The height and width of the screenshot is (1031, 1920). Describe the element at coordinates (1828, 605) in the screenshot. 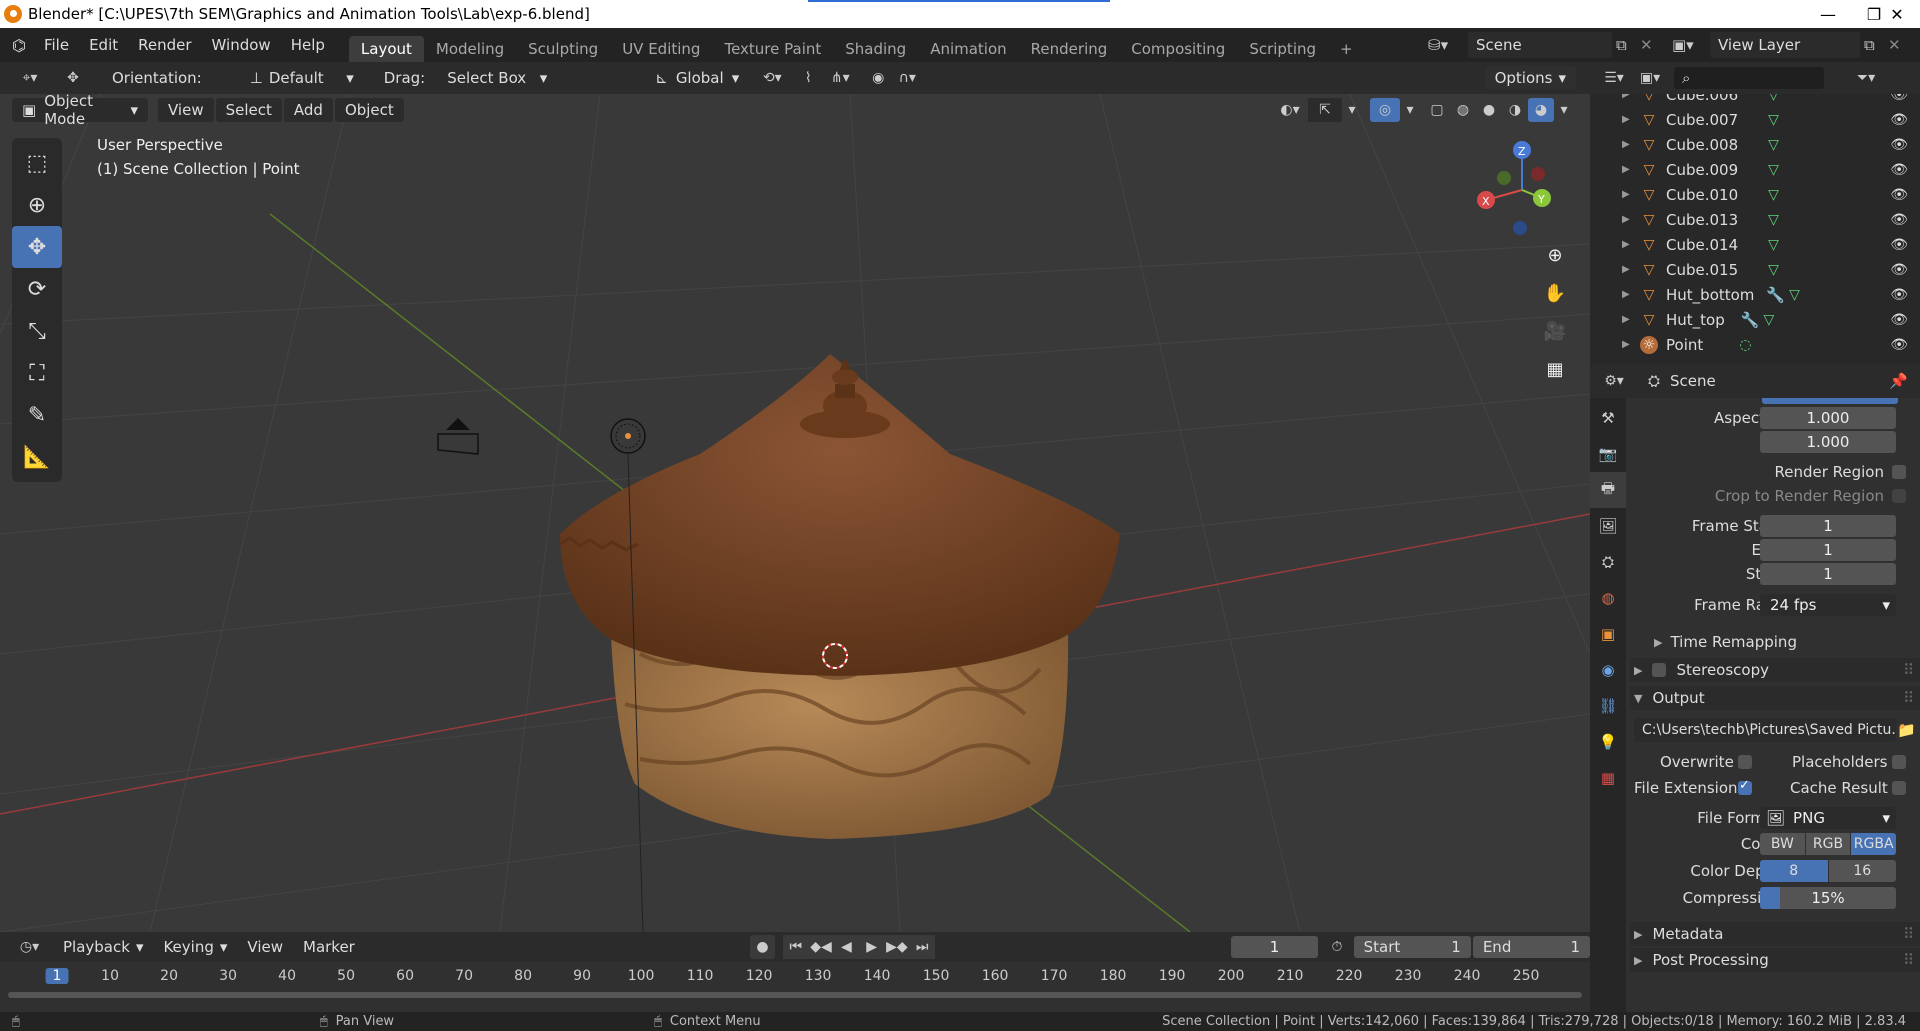

I see `frame-rate-dropdown: 24 fps ▾` at that location.